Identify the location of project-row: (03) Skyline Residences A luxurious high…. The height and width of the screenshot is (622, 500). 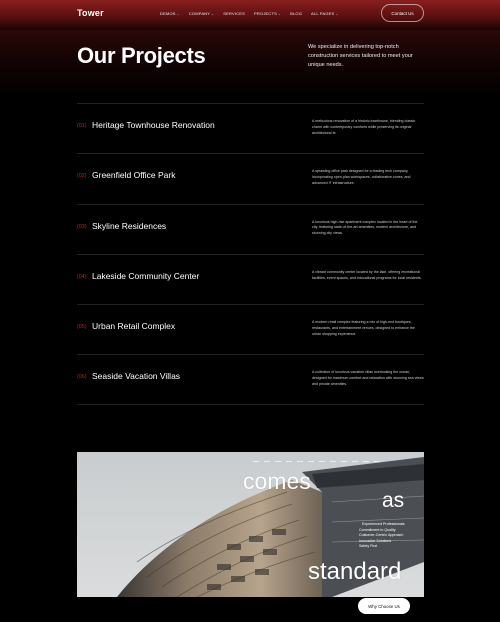
(250, 228).